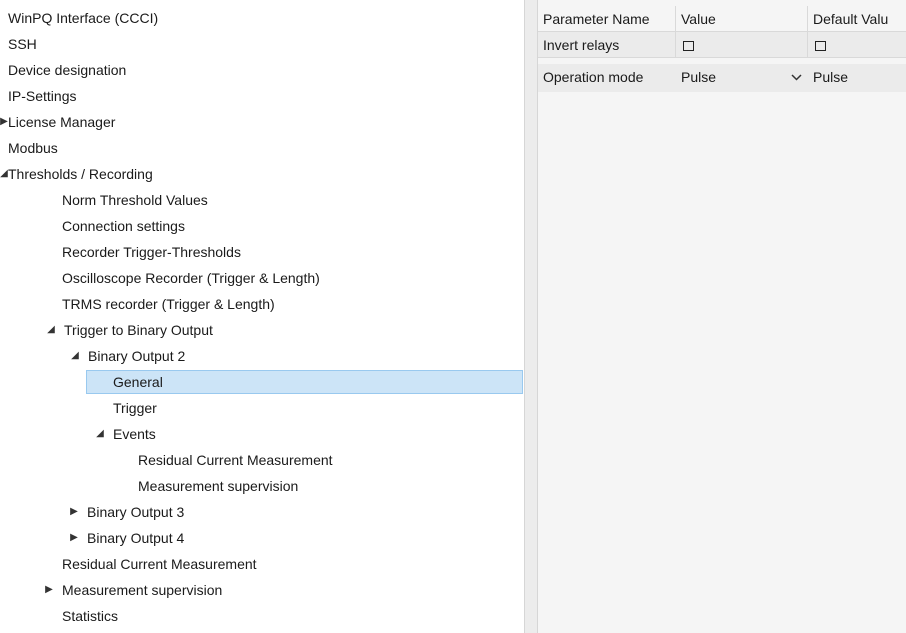 The height and width of the screenshot is (633, 906). What do you see at coordinates (80, 174) in the screenshot?
I see `tree-item-label: Thresholds / Recording` at bounding box center [80, 174].